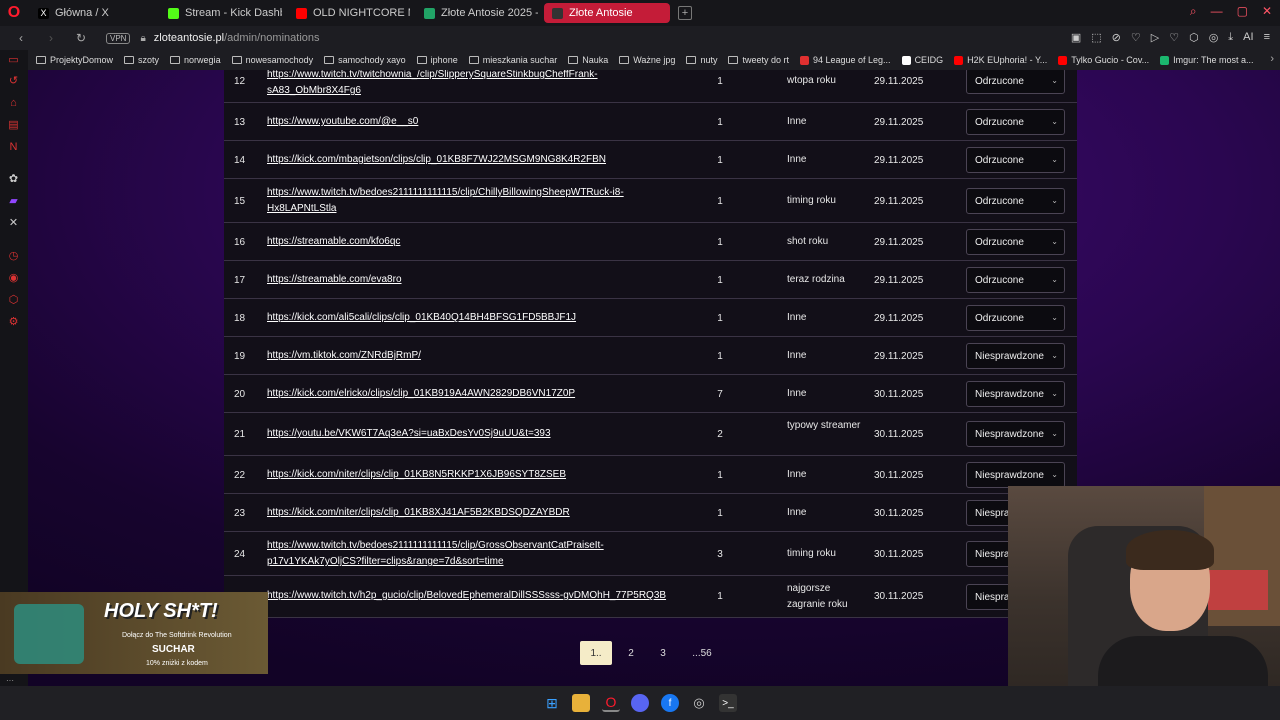 The width and height of the screenshot is (1280, 720). I want to click on reload-icon: ↻, so click(81, 38).